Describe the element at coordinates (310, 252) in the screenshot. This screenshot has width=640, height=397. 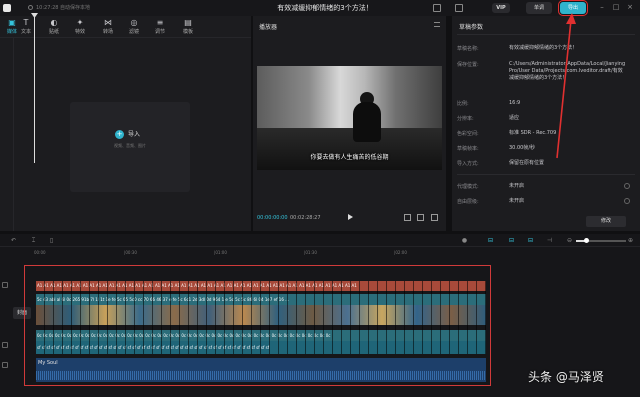
I see `ruler-tick: |01:30` at that location.